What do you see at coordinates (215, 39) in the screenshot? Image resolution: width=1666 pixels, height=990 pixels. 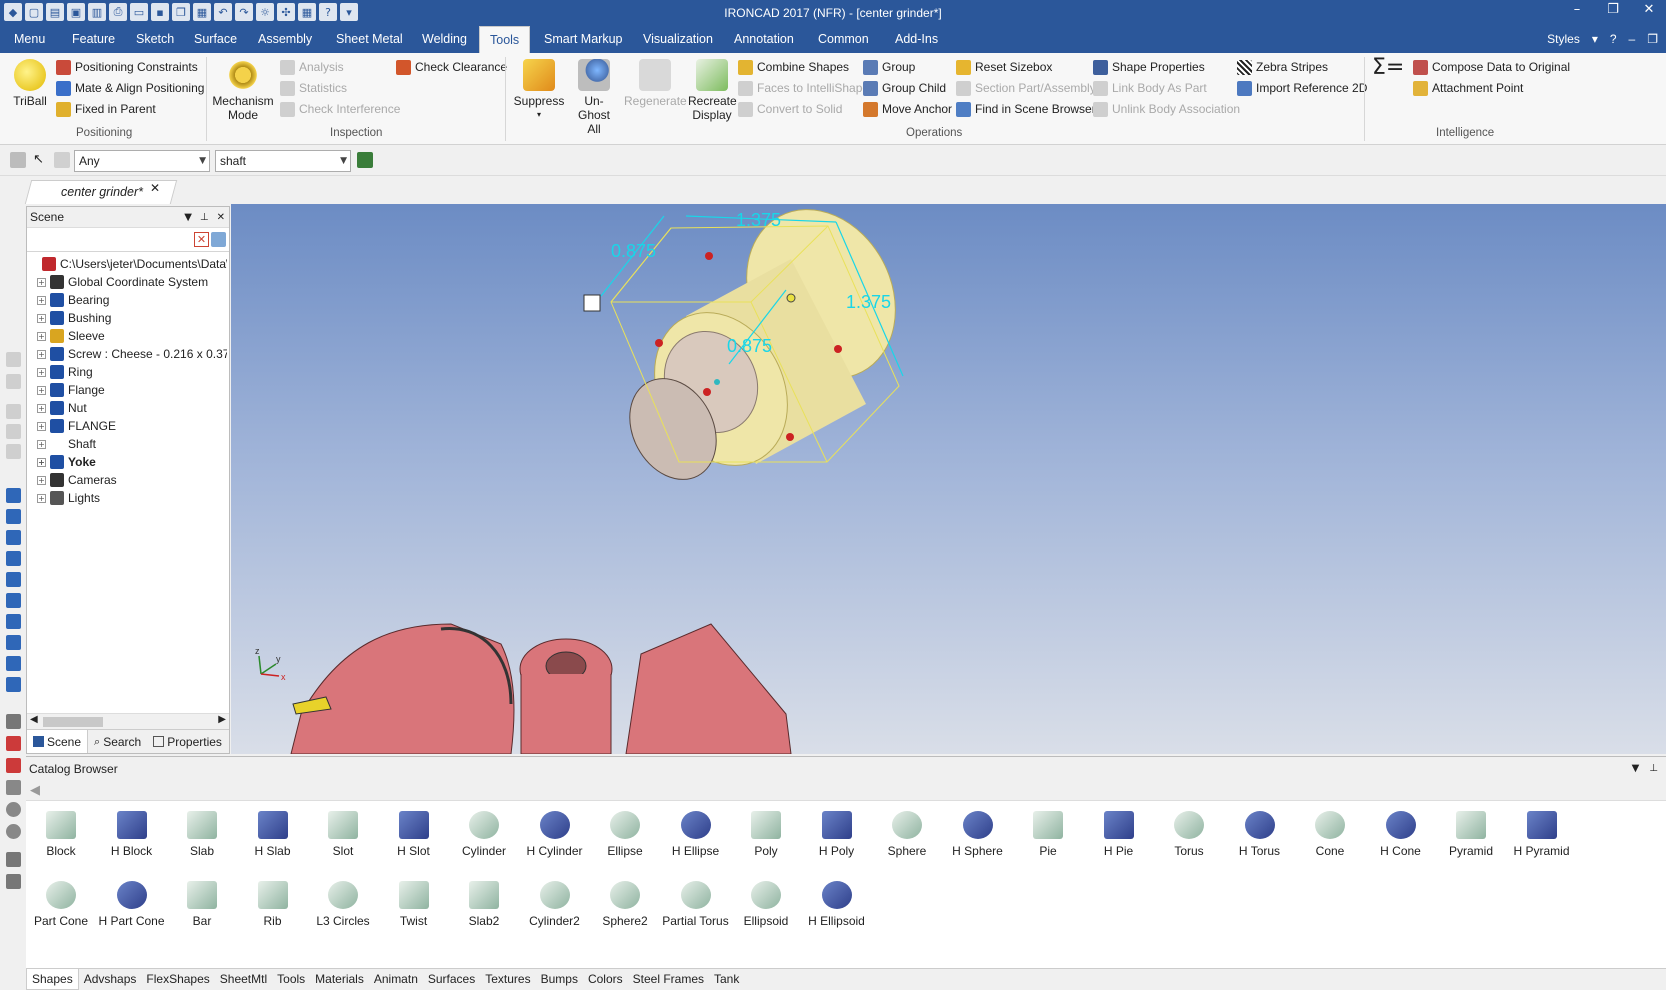 I see `tab-surface: Surface` at bounding box center [215, 39].